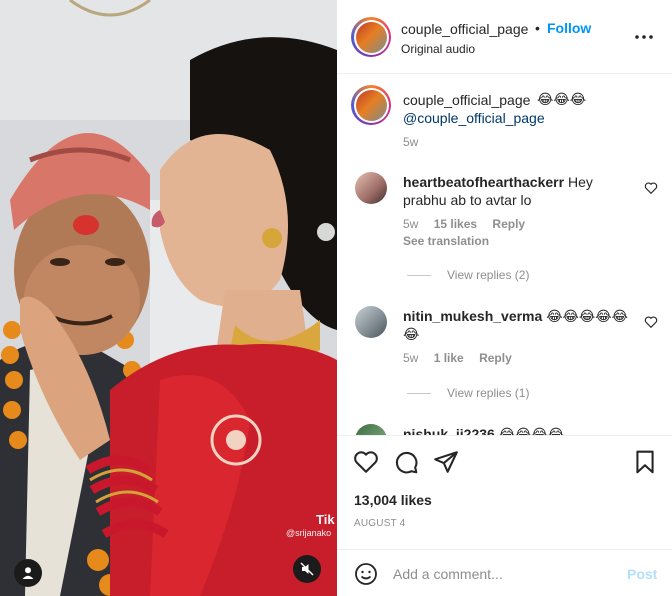 This screenshot has width=672, height=596. I want to click on post-actions: 13,004 likes AUGUST 4, so click(504, 492).